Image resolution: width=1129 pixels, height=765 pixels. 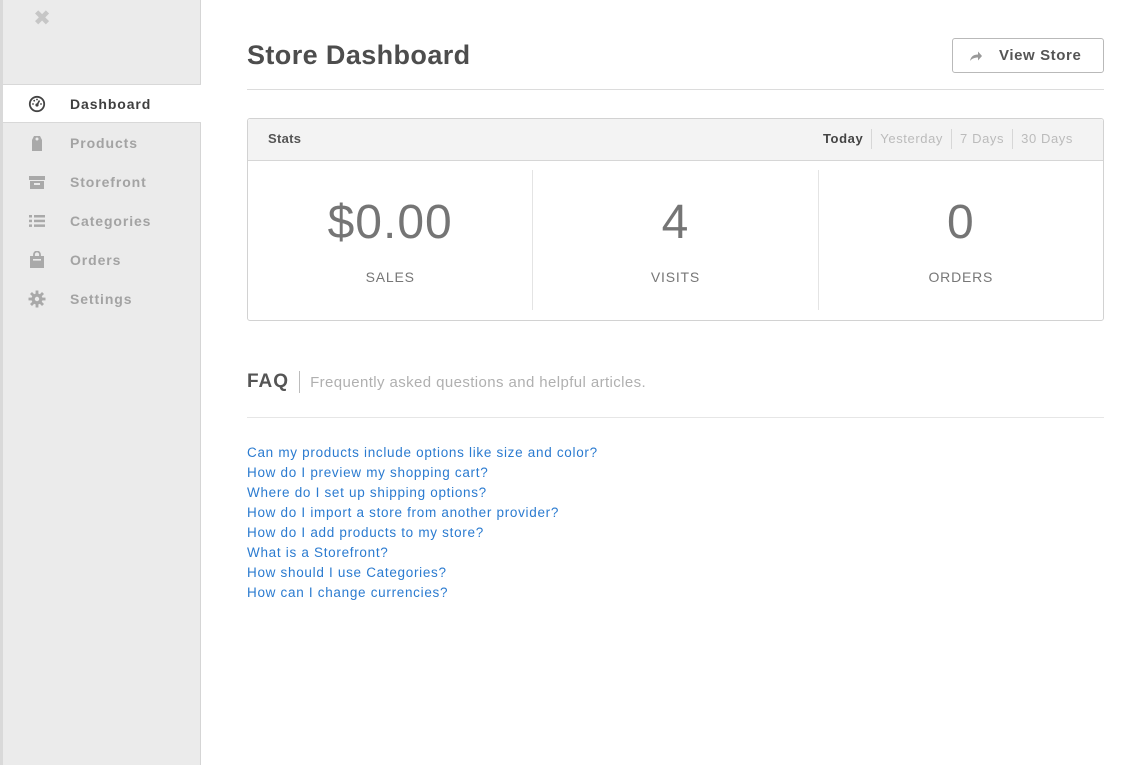 What do you see at coordinates (422, 493) in the screenshot?
I see `faq-link-shipping: Where do I set up shipping options?` at bounding box center [422, 493].